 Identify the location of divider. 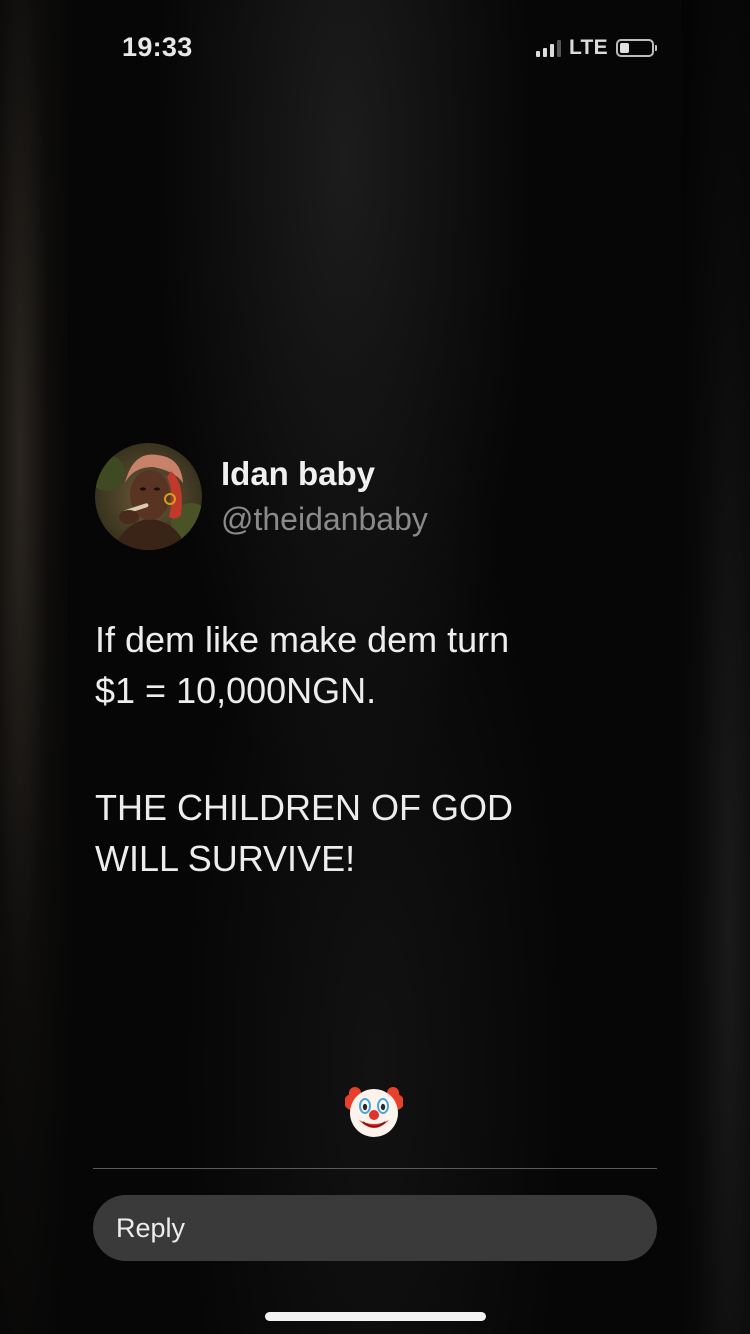
(375, 1168).